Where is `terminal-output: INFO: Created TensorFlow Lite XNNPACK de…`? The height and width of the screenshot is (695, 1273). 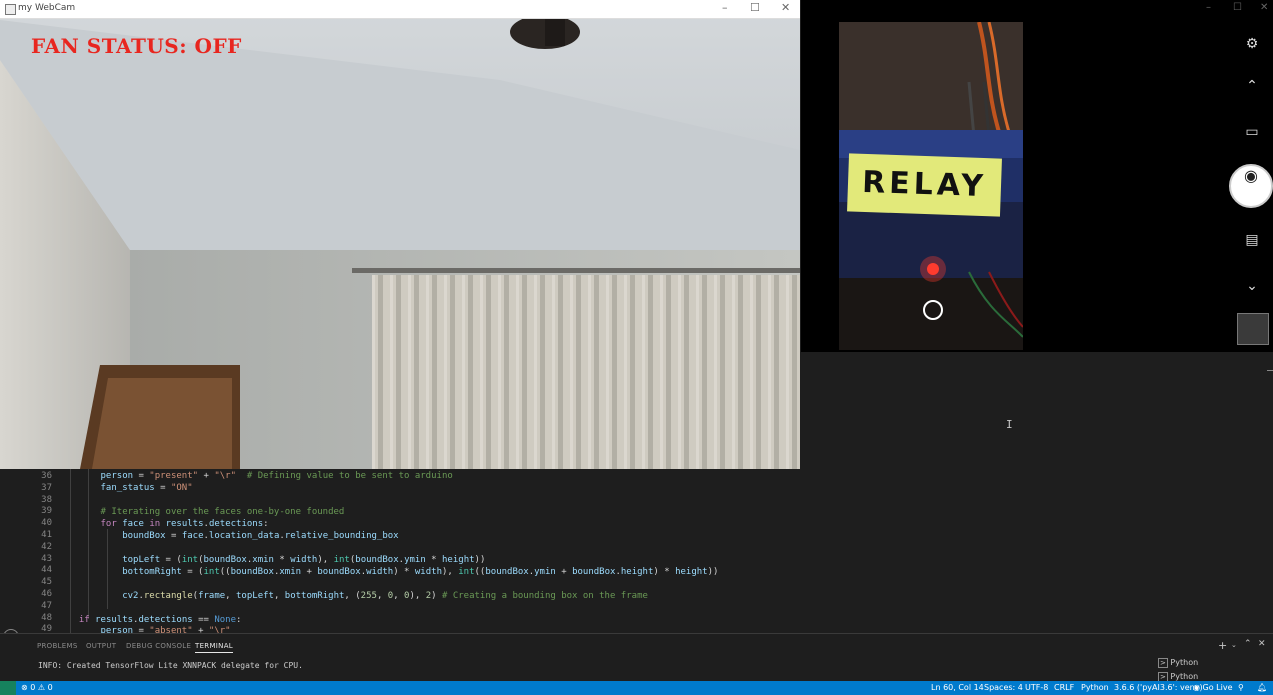
terminal-output: INFO: Created TensorFlow Lite XNNPACK de… is located at coordinates (170, 665).